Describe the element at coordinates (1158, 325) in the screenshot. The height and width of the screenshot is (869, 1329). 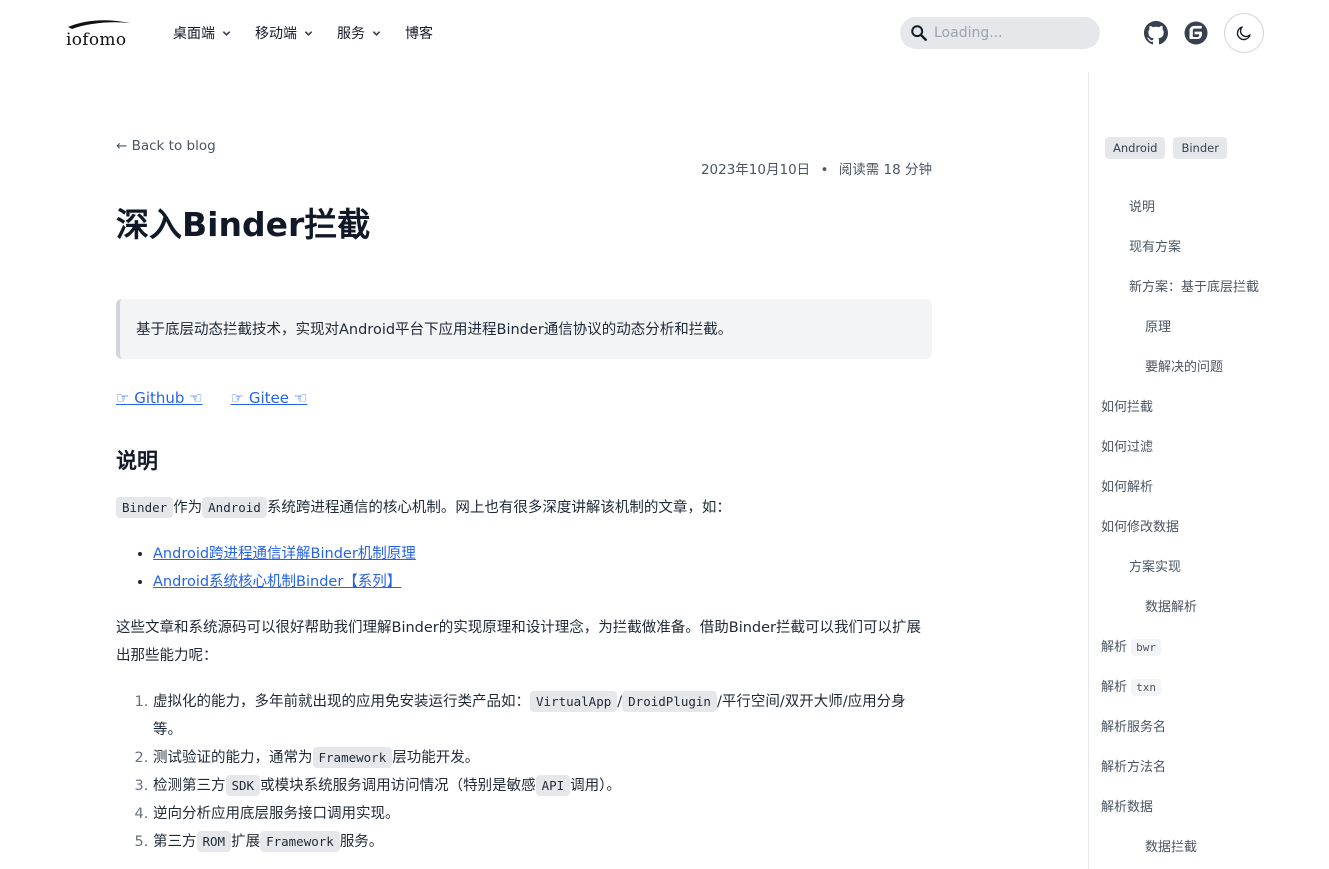
I see `toc-item: 原理` at that location.